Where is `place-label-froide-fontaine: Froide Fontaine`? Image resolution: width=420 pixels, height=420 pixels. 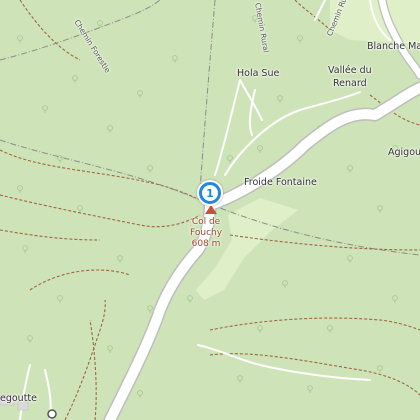 place-label-froide-fontaine: Froide Fontaine is located at coordinates (280, 182).